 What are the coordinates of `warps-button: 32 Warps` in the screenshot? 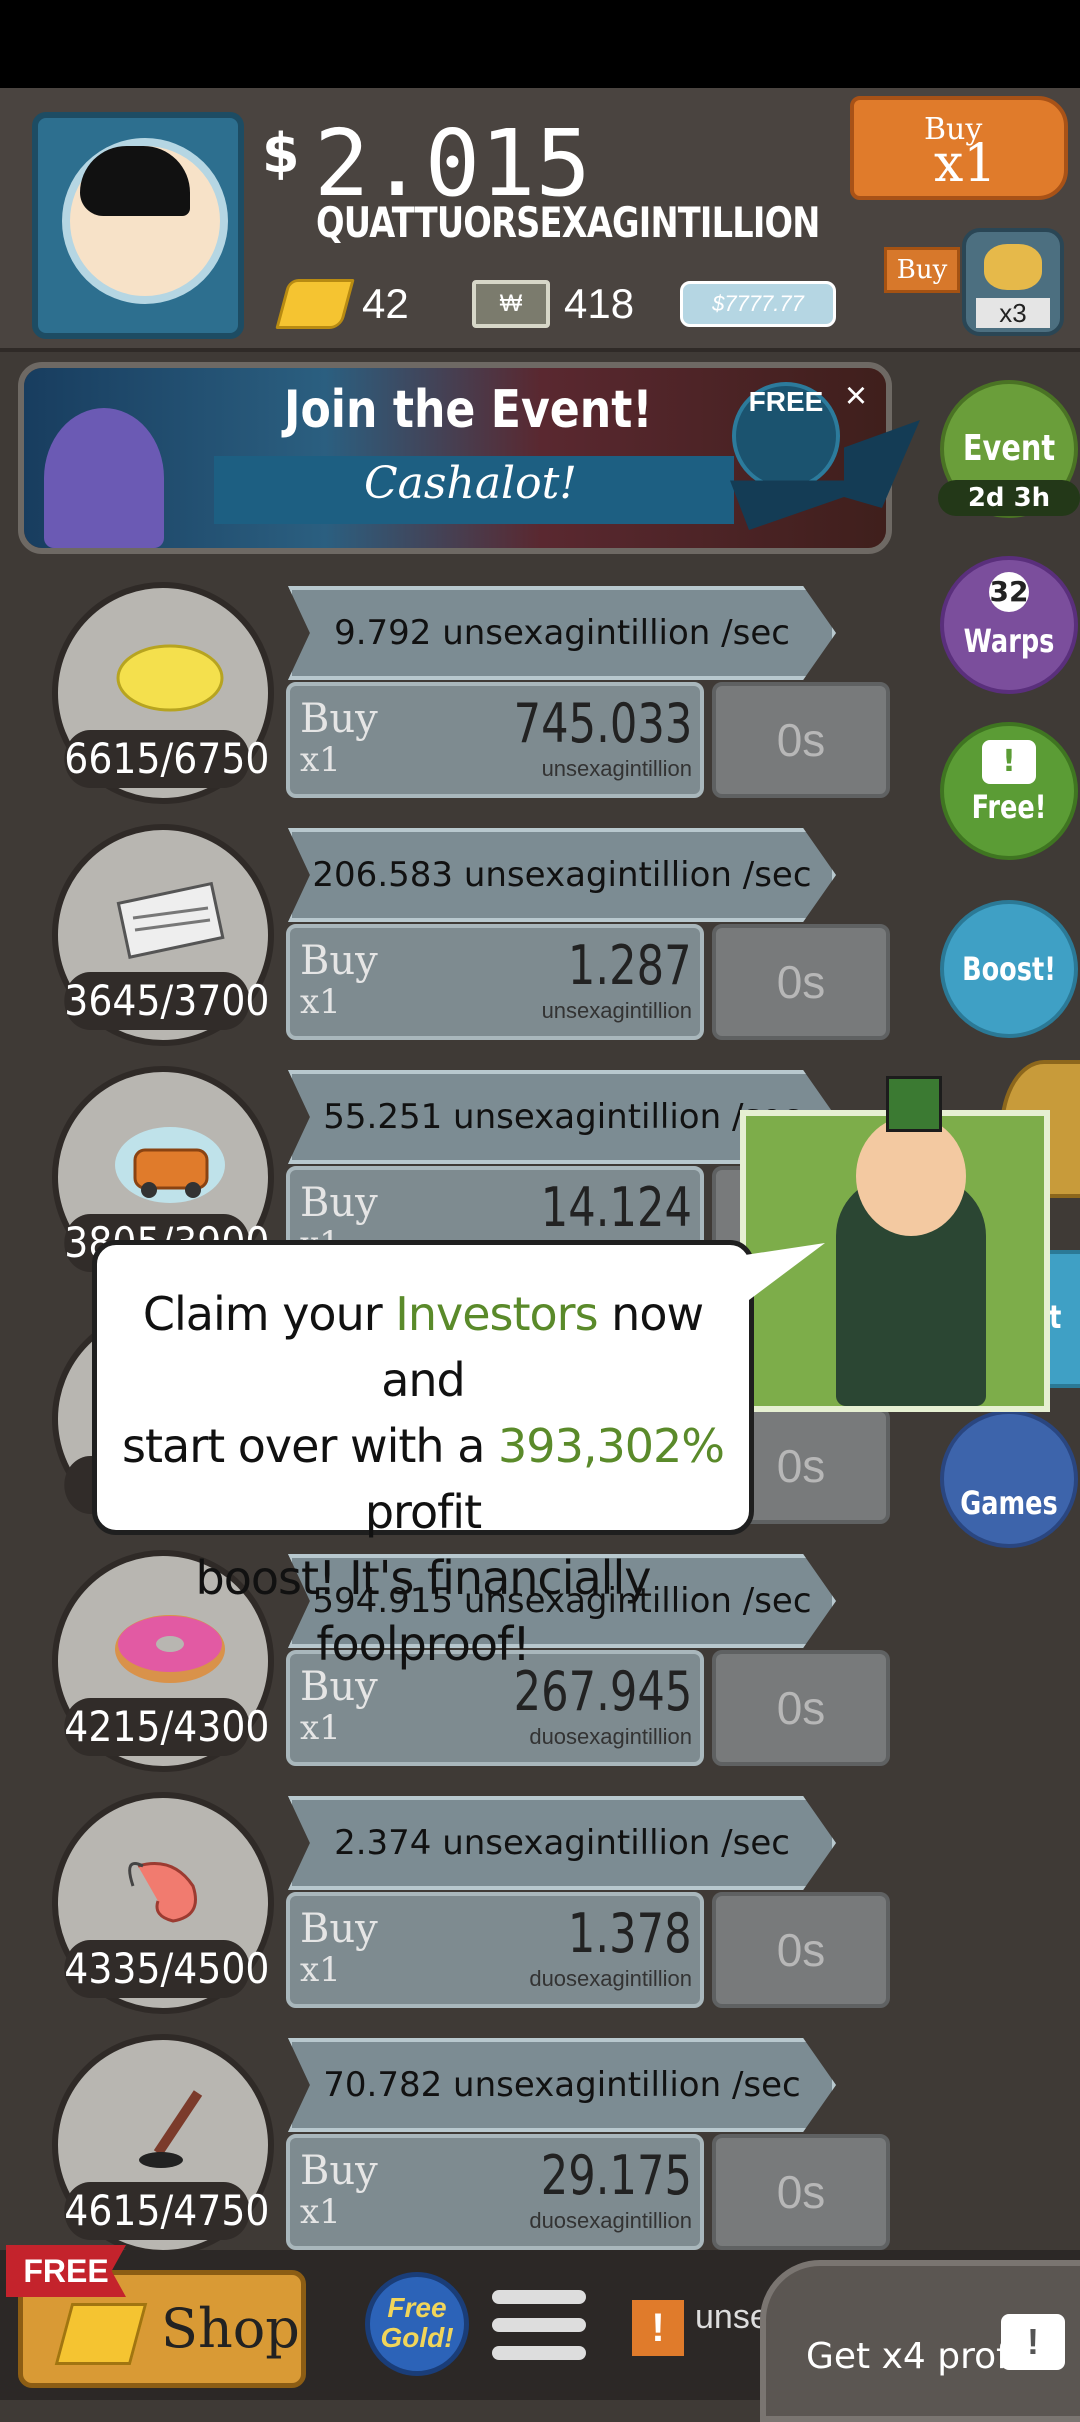 It's located at (1009, 625).